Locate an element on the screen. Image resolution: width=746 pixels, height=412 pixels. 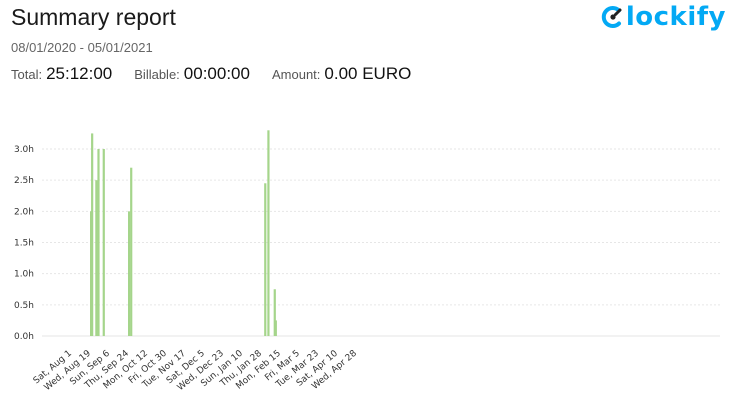
page-title: Summary report is located at coordinates (93, 17).